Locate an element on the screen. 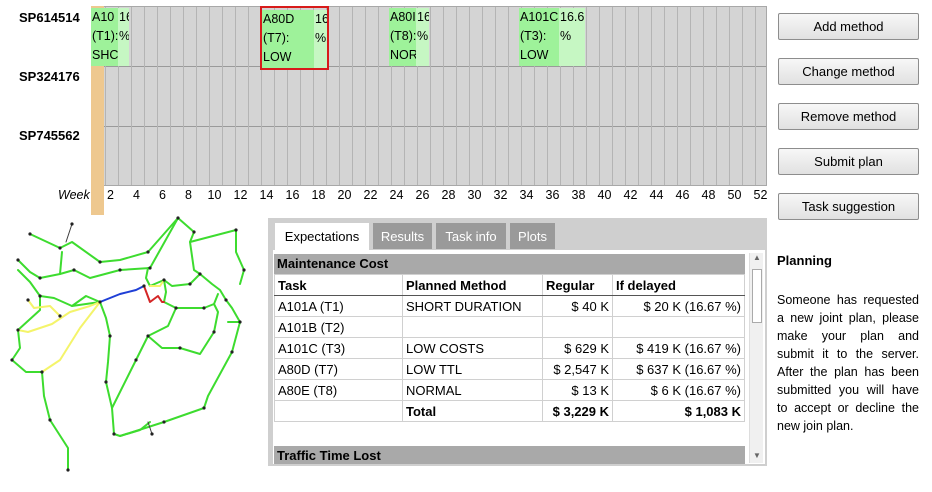  week-tick-label: 14 is located at coordinates (266, 195).